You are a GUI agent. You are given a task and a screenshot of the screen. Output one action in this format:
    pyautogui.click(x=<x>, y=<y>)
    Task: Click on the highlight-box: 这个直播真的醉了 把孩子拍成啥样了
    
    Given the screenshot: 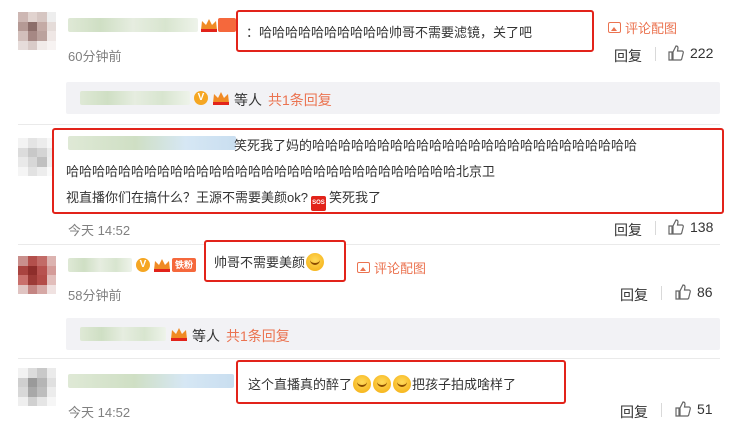 What is the action you would take?
    pyautogui.click(x=401, y=382)
    